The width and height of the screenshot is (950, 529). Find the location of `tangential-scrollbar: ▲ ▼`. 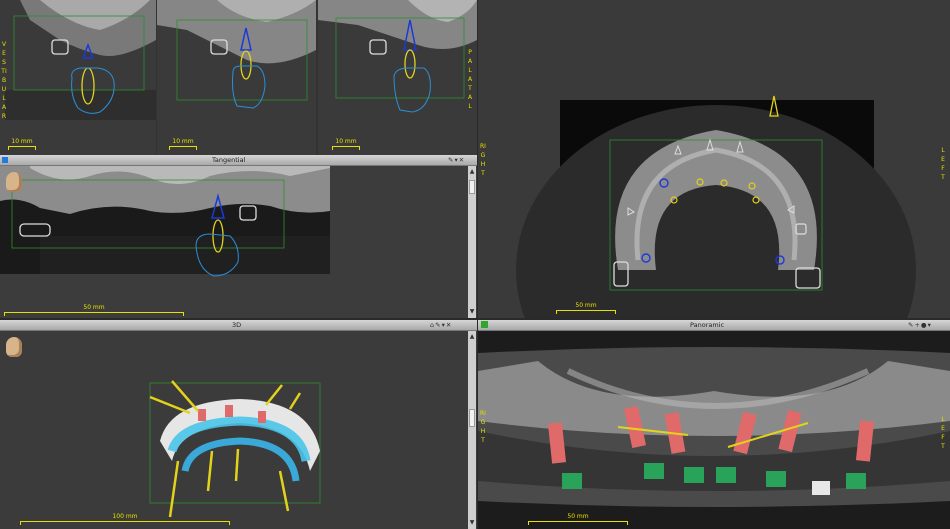

tangential-scrollbar: ▲ ▼ is located at coordinates (472, 242).